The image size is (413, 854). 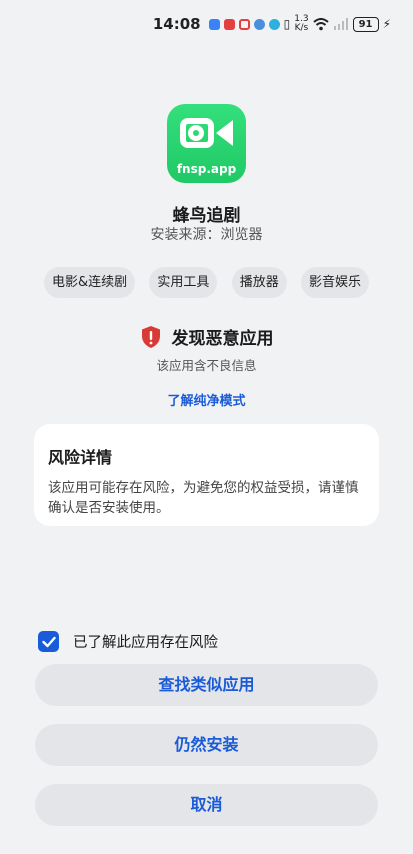 What do you see at coordinates (150, 336) in the screenshot?
I see `shield-warning-icon` at bounding box center [150, 336].